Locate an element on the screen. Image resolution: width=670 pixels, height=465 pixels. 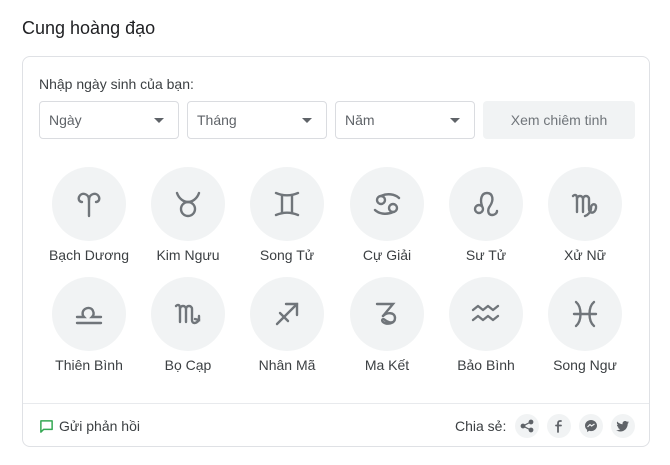
messenger-share-button is located at coordinates (591, 426).